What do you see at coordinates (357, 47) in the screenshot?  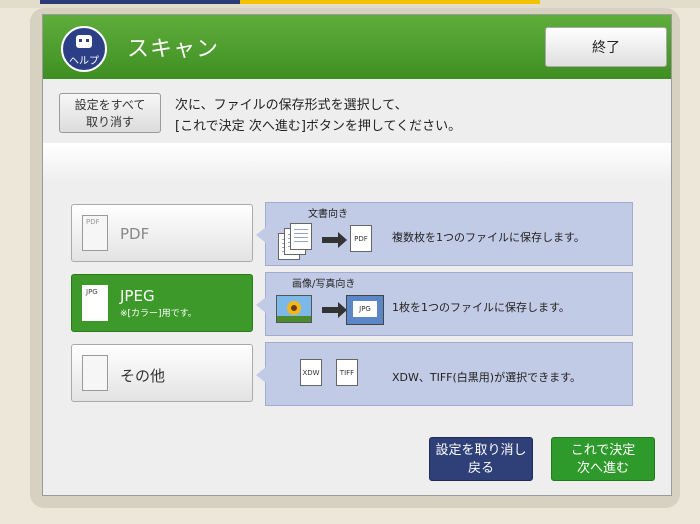 I see `header-bar: ヘルプ スキャン 終了` at bounding box center [357, 47].